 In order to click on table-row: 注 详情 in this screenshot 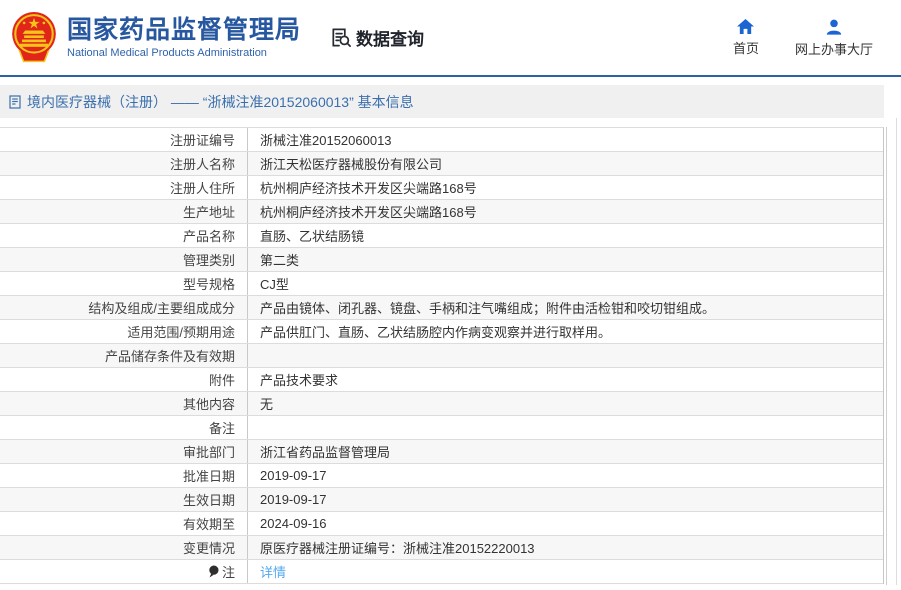, I will do `click(441, 572)`.